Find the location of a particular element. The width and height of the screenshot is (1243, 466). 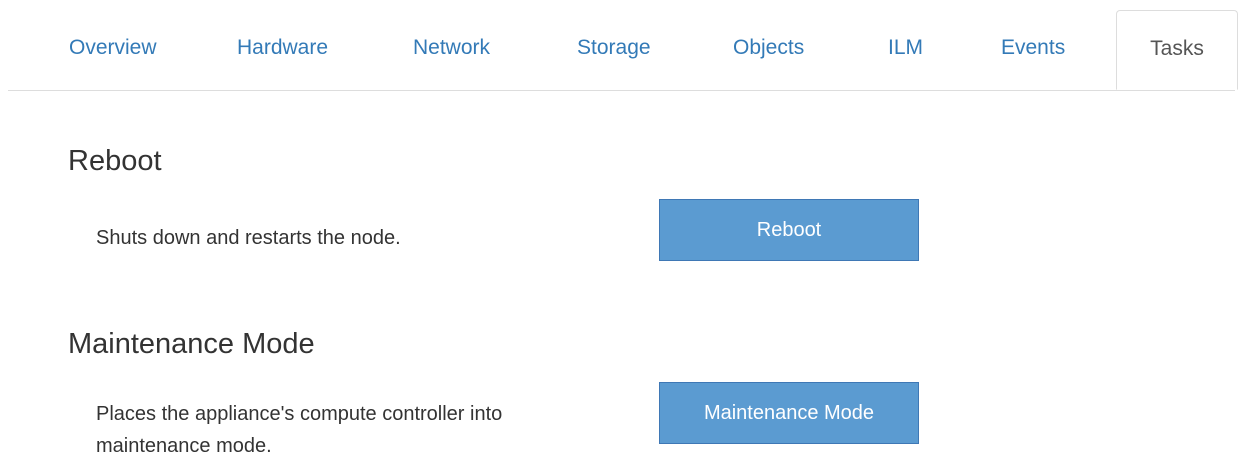

maintenance-mode-button: Maintenance Mode is located at coordinates (789, 413).